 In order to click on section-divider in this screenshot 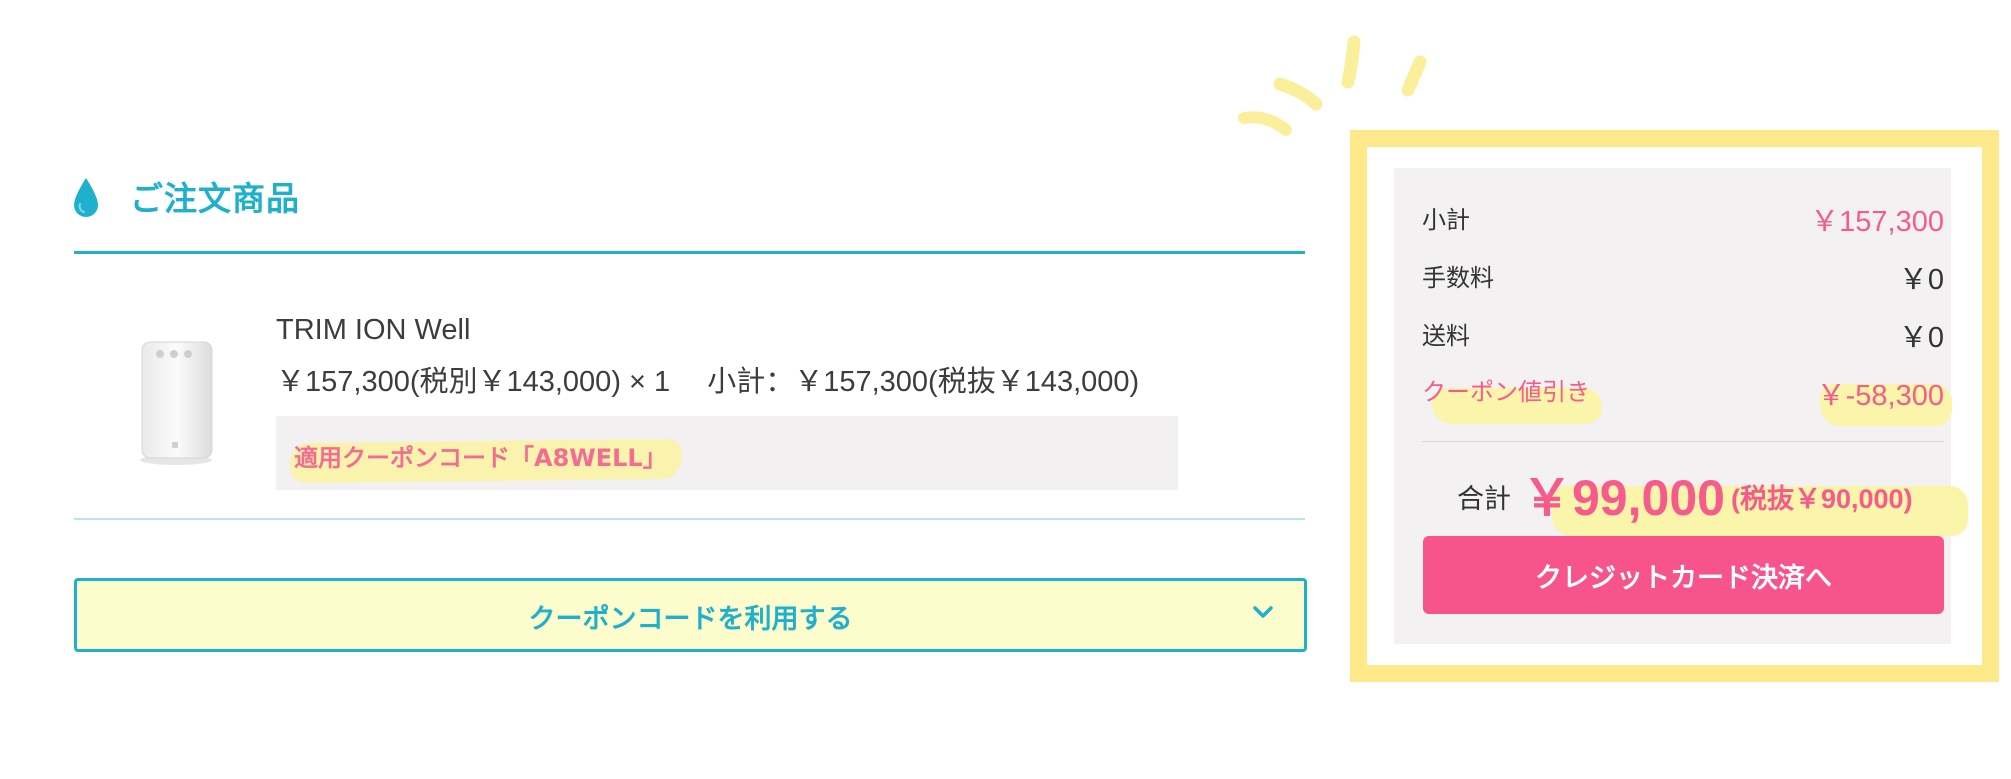, I will do `click(689, 252)`.